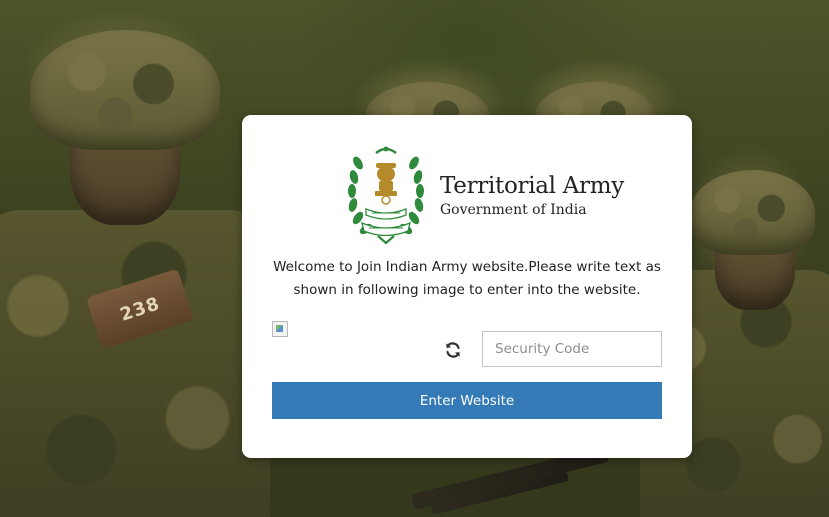  I want to click on broken-image-icon, so click(280, 329).